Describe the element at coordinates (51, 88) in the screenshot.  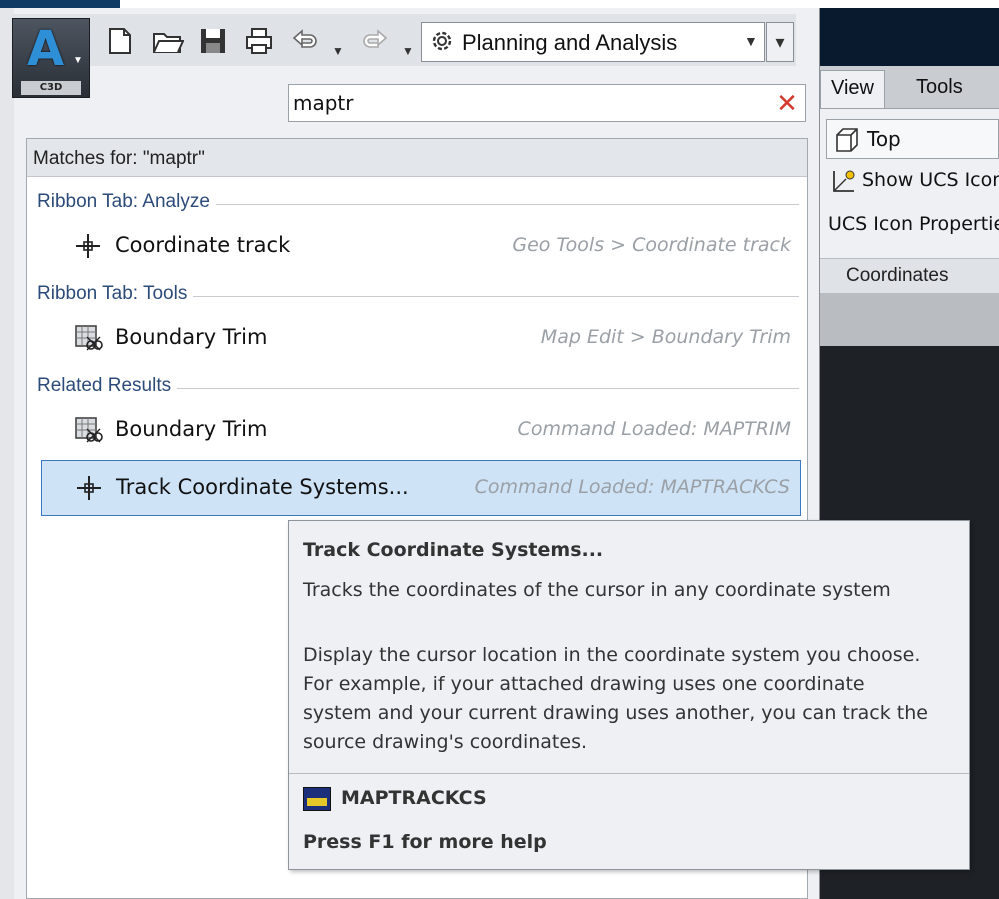
I see `app-badge: C3D` at that location.